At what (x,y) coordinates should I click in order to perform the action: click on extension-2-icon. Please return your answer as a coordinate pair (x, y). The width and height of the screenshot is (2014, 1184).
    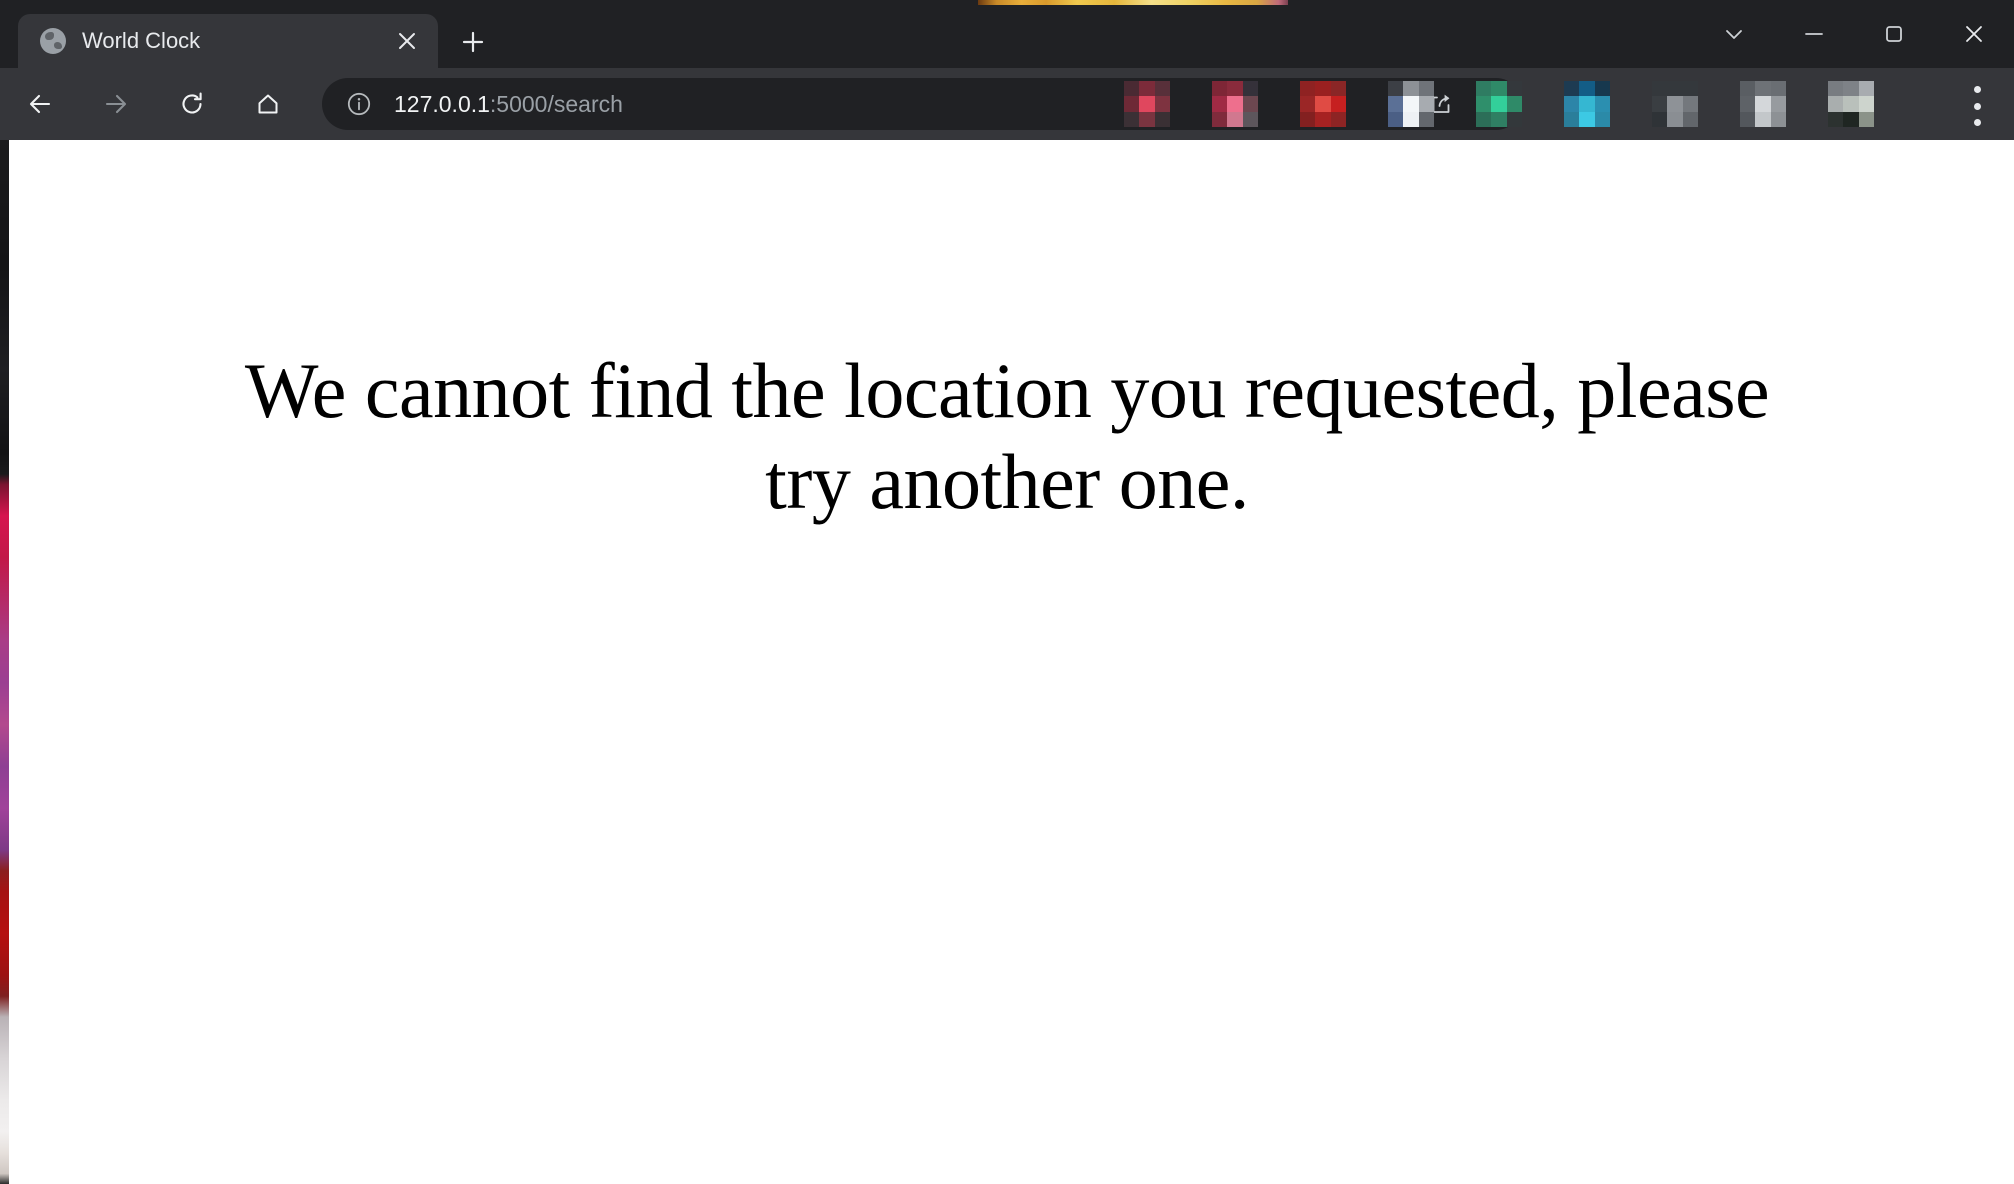
    Looking at the image, I should click on (1235, 104).